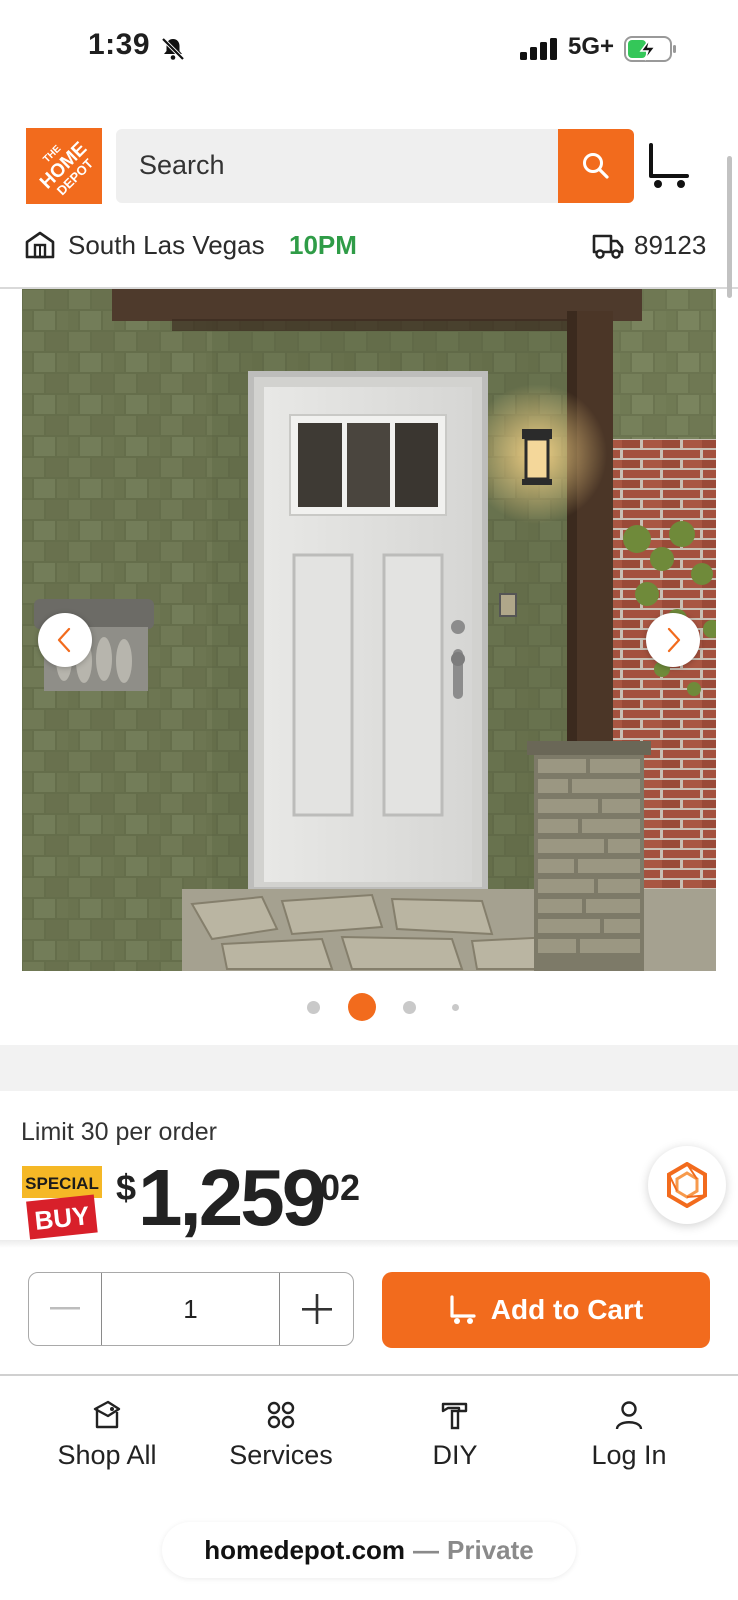 This screenshot has height=1600, width=738. I want to click on url-private-mode: Private, so click(490, 1549).